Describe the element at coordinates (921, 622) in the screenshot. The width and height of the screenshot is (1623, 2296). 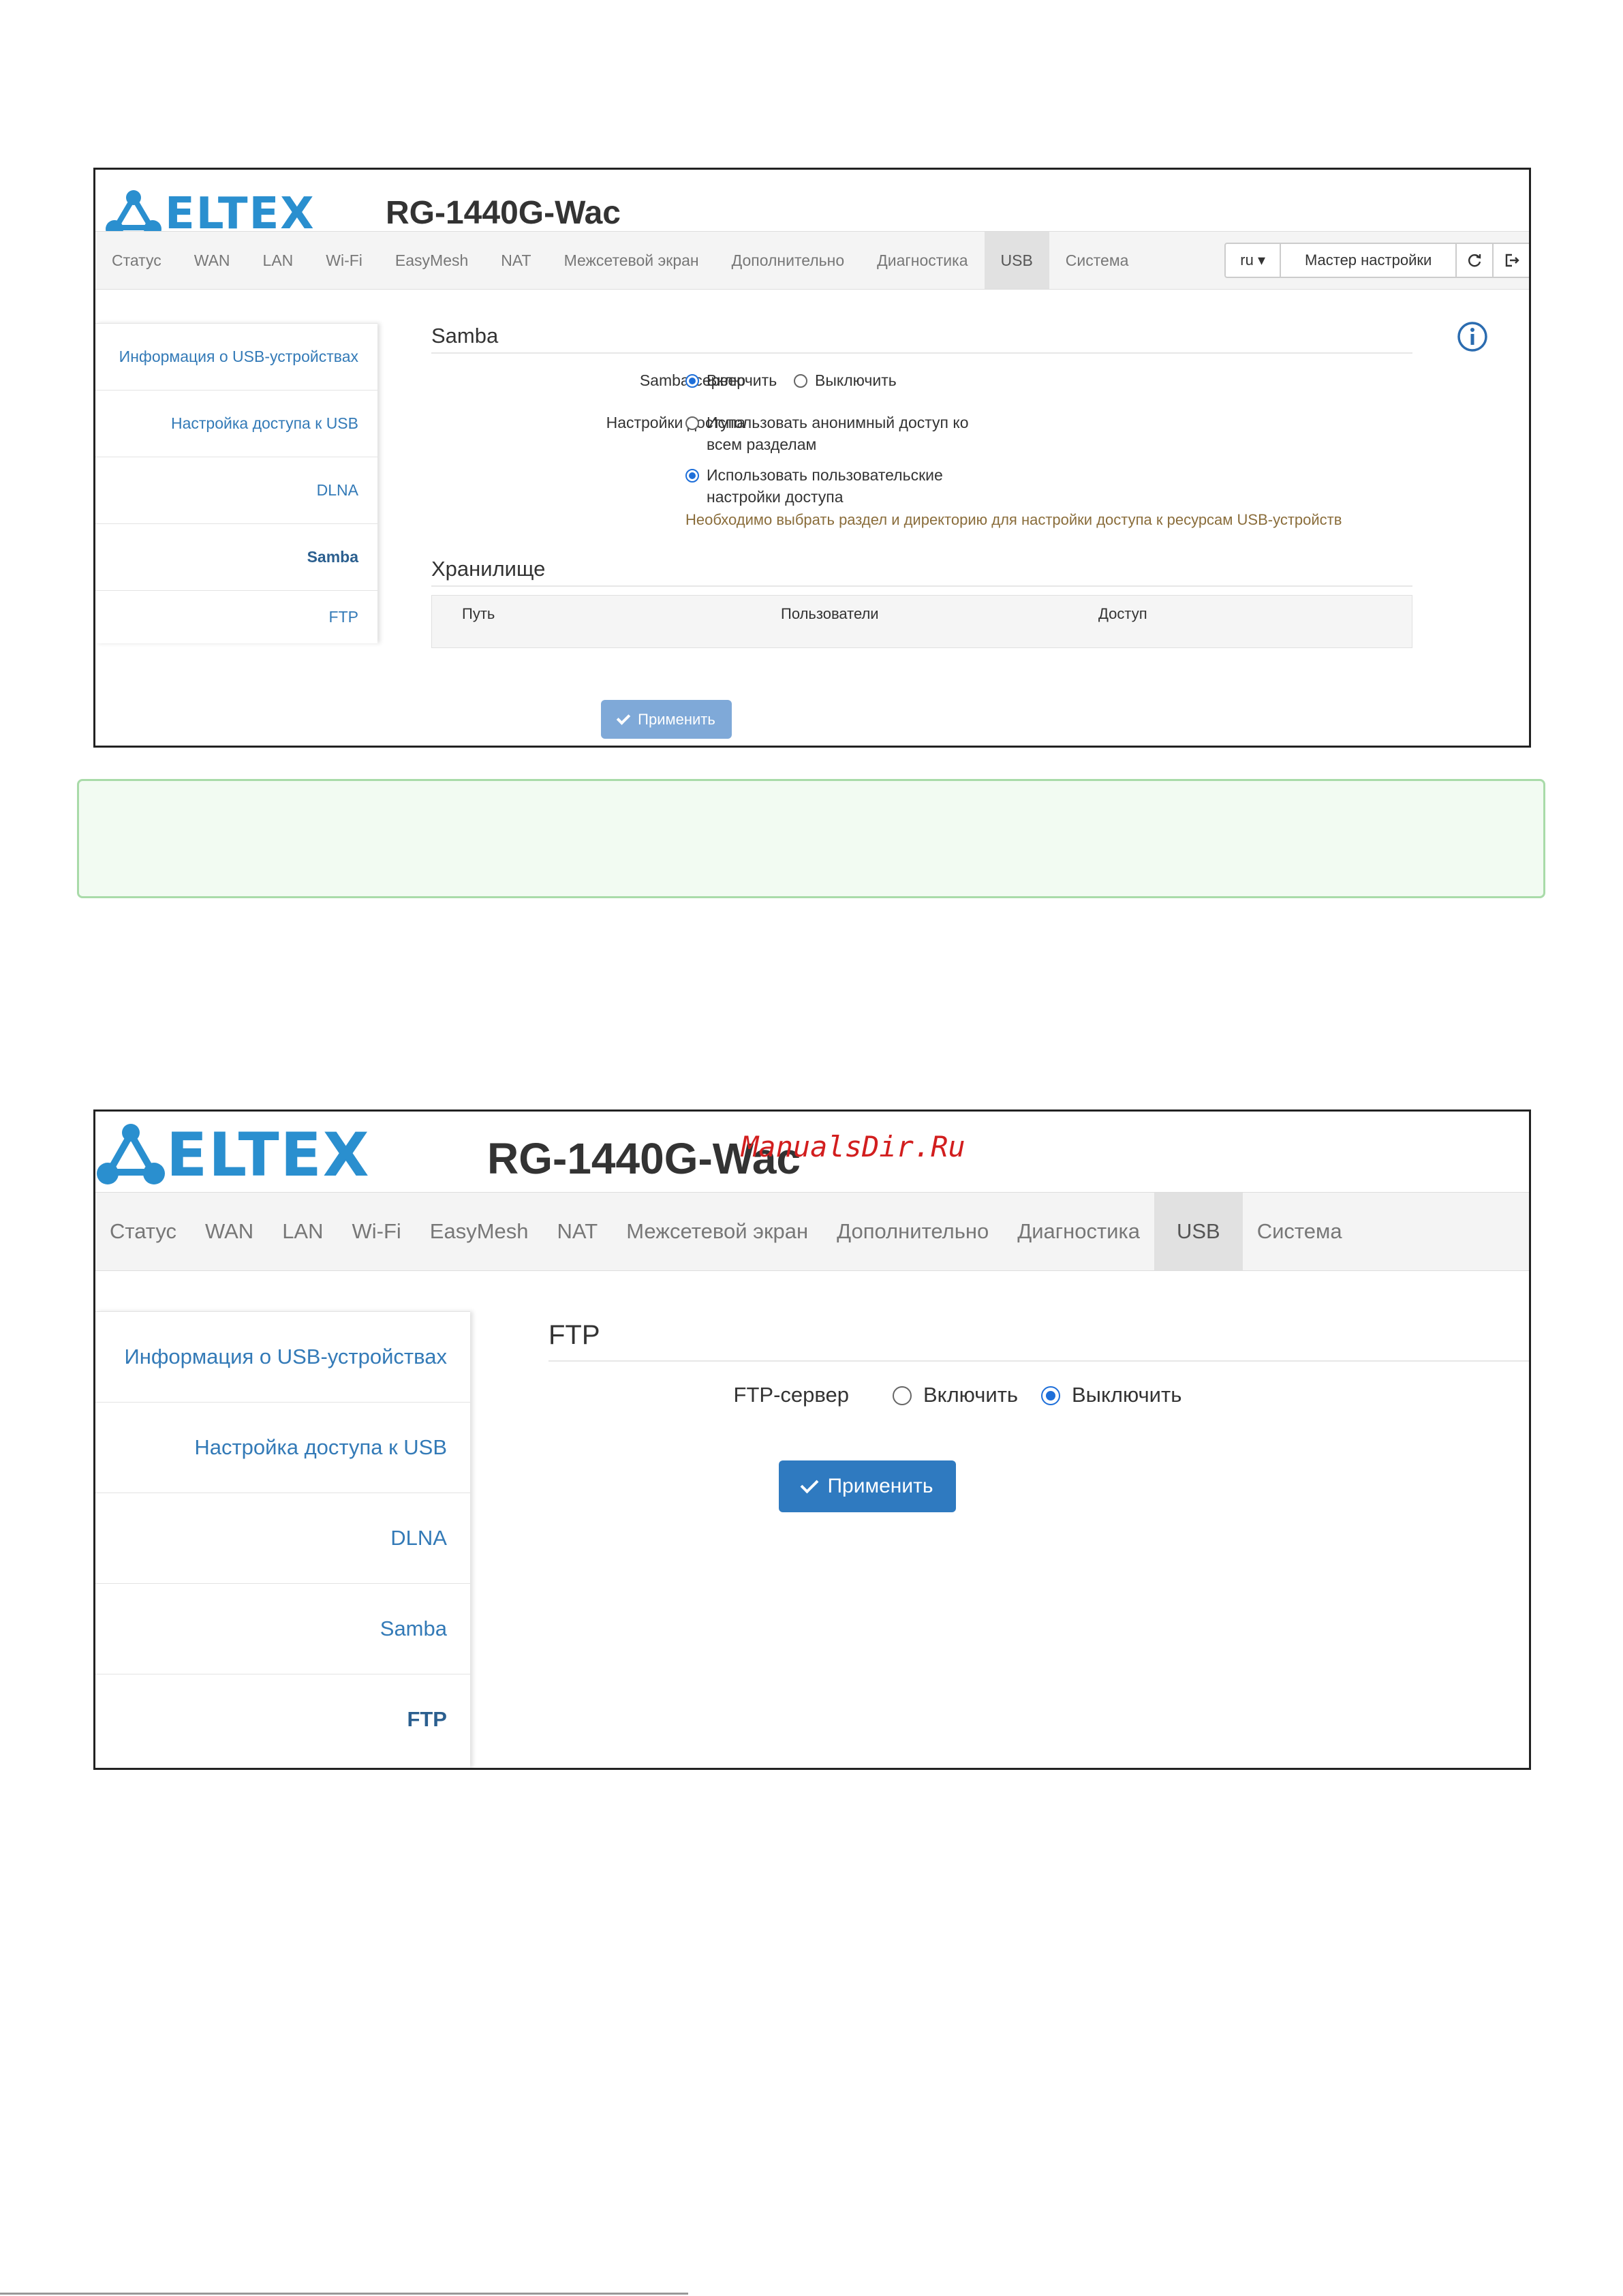
I see `storage-table: Путь Пользователи Доступ` at that location.